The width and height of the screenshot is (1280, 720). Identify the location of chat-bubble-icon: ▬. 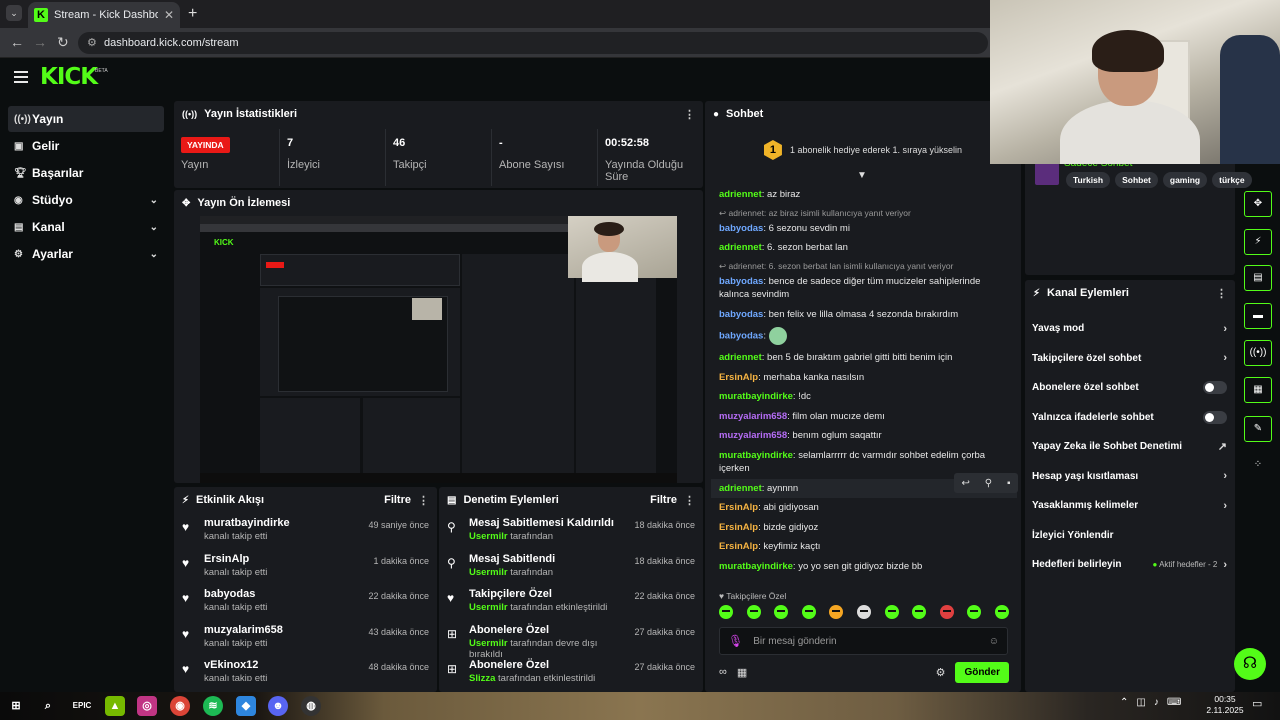
(1258, 316).